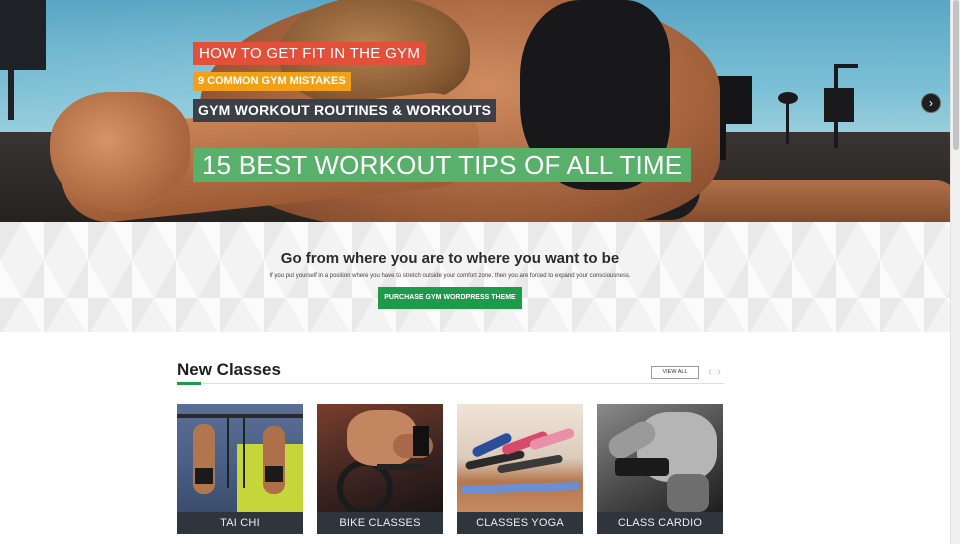 The image size is (960, 544). I want to click on hero-athlete-hands, so click(120, 152).